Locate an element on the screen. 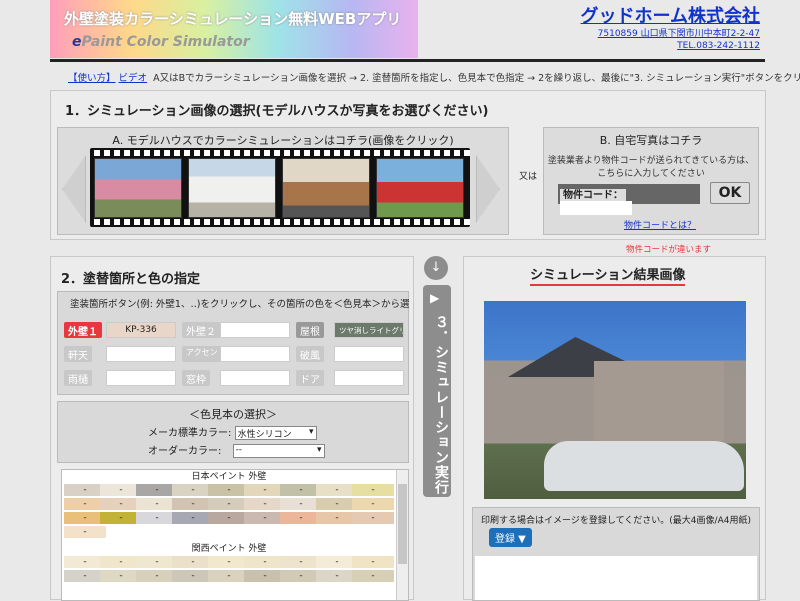 The image size is (800, 601). swatch-scrollbar is located at coordinates (402, 535).